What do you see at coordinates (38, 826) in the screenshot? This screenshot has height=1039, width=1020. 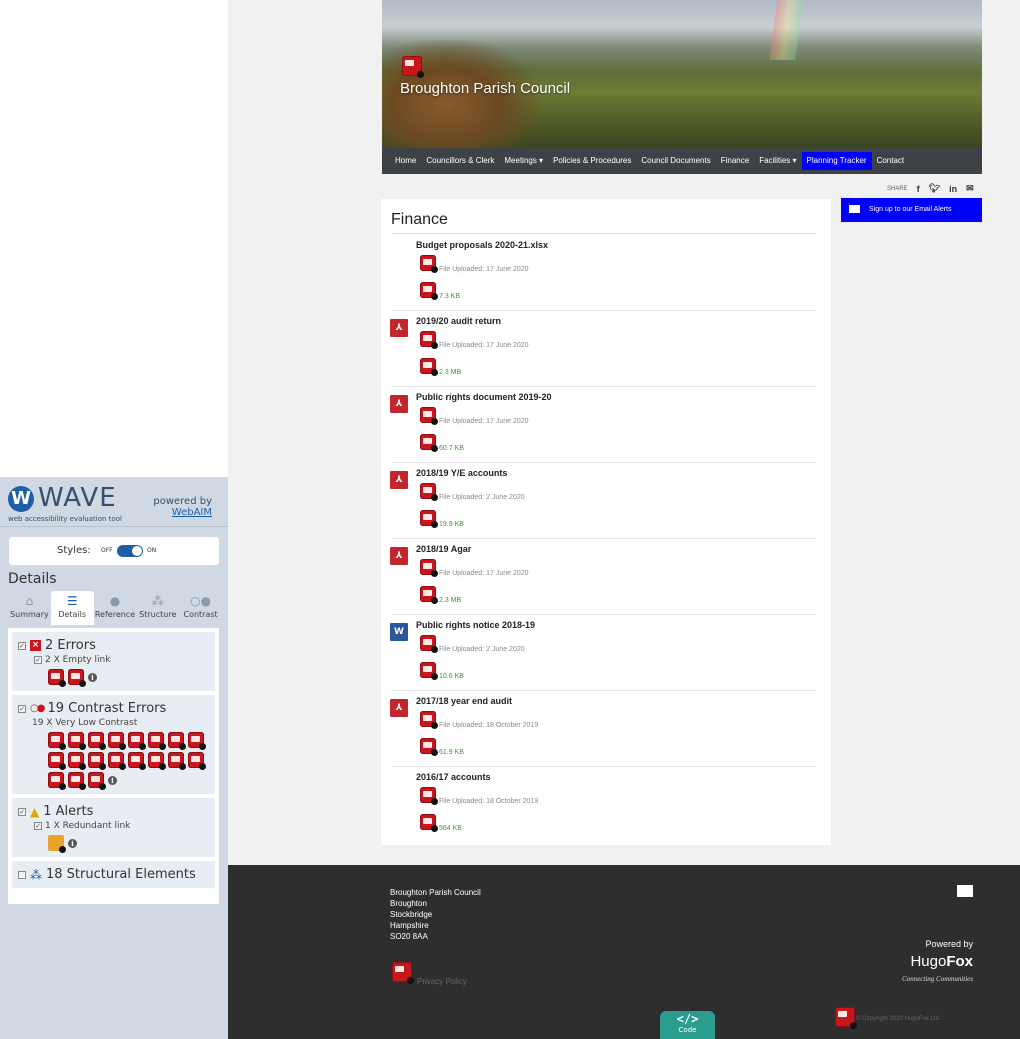 I see `redundant-link-checkbox: ✓` at bounding box center [38, 826].